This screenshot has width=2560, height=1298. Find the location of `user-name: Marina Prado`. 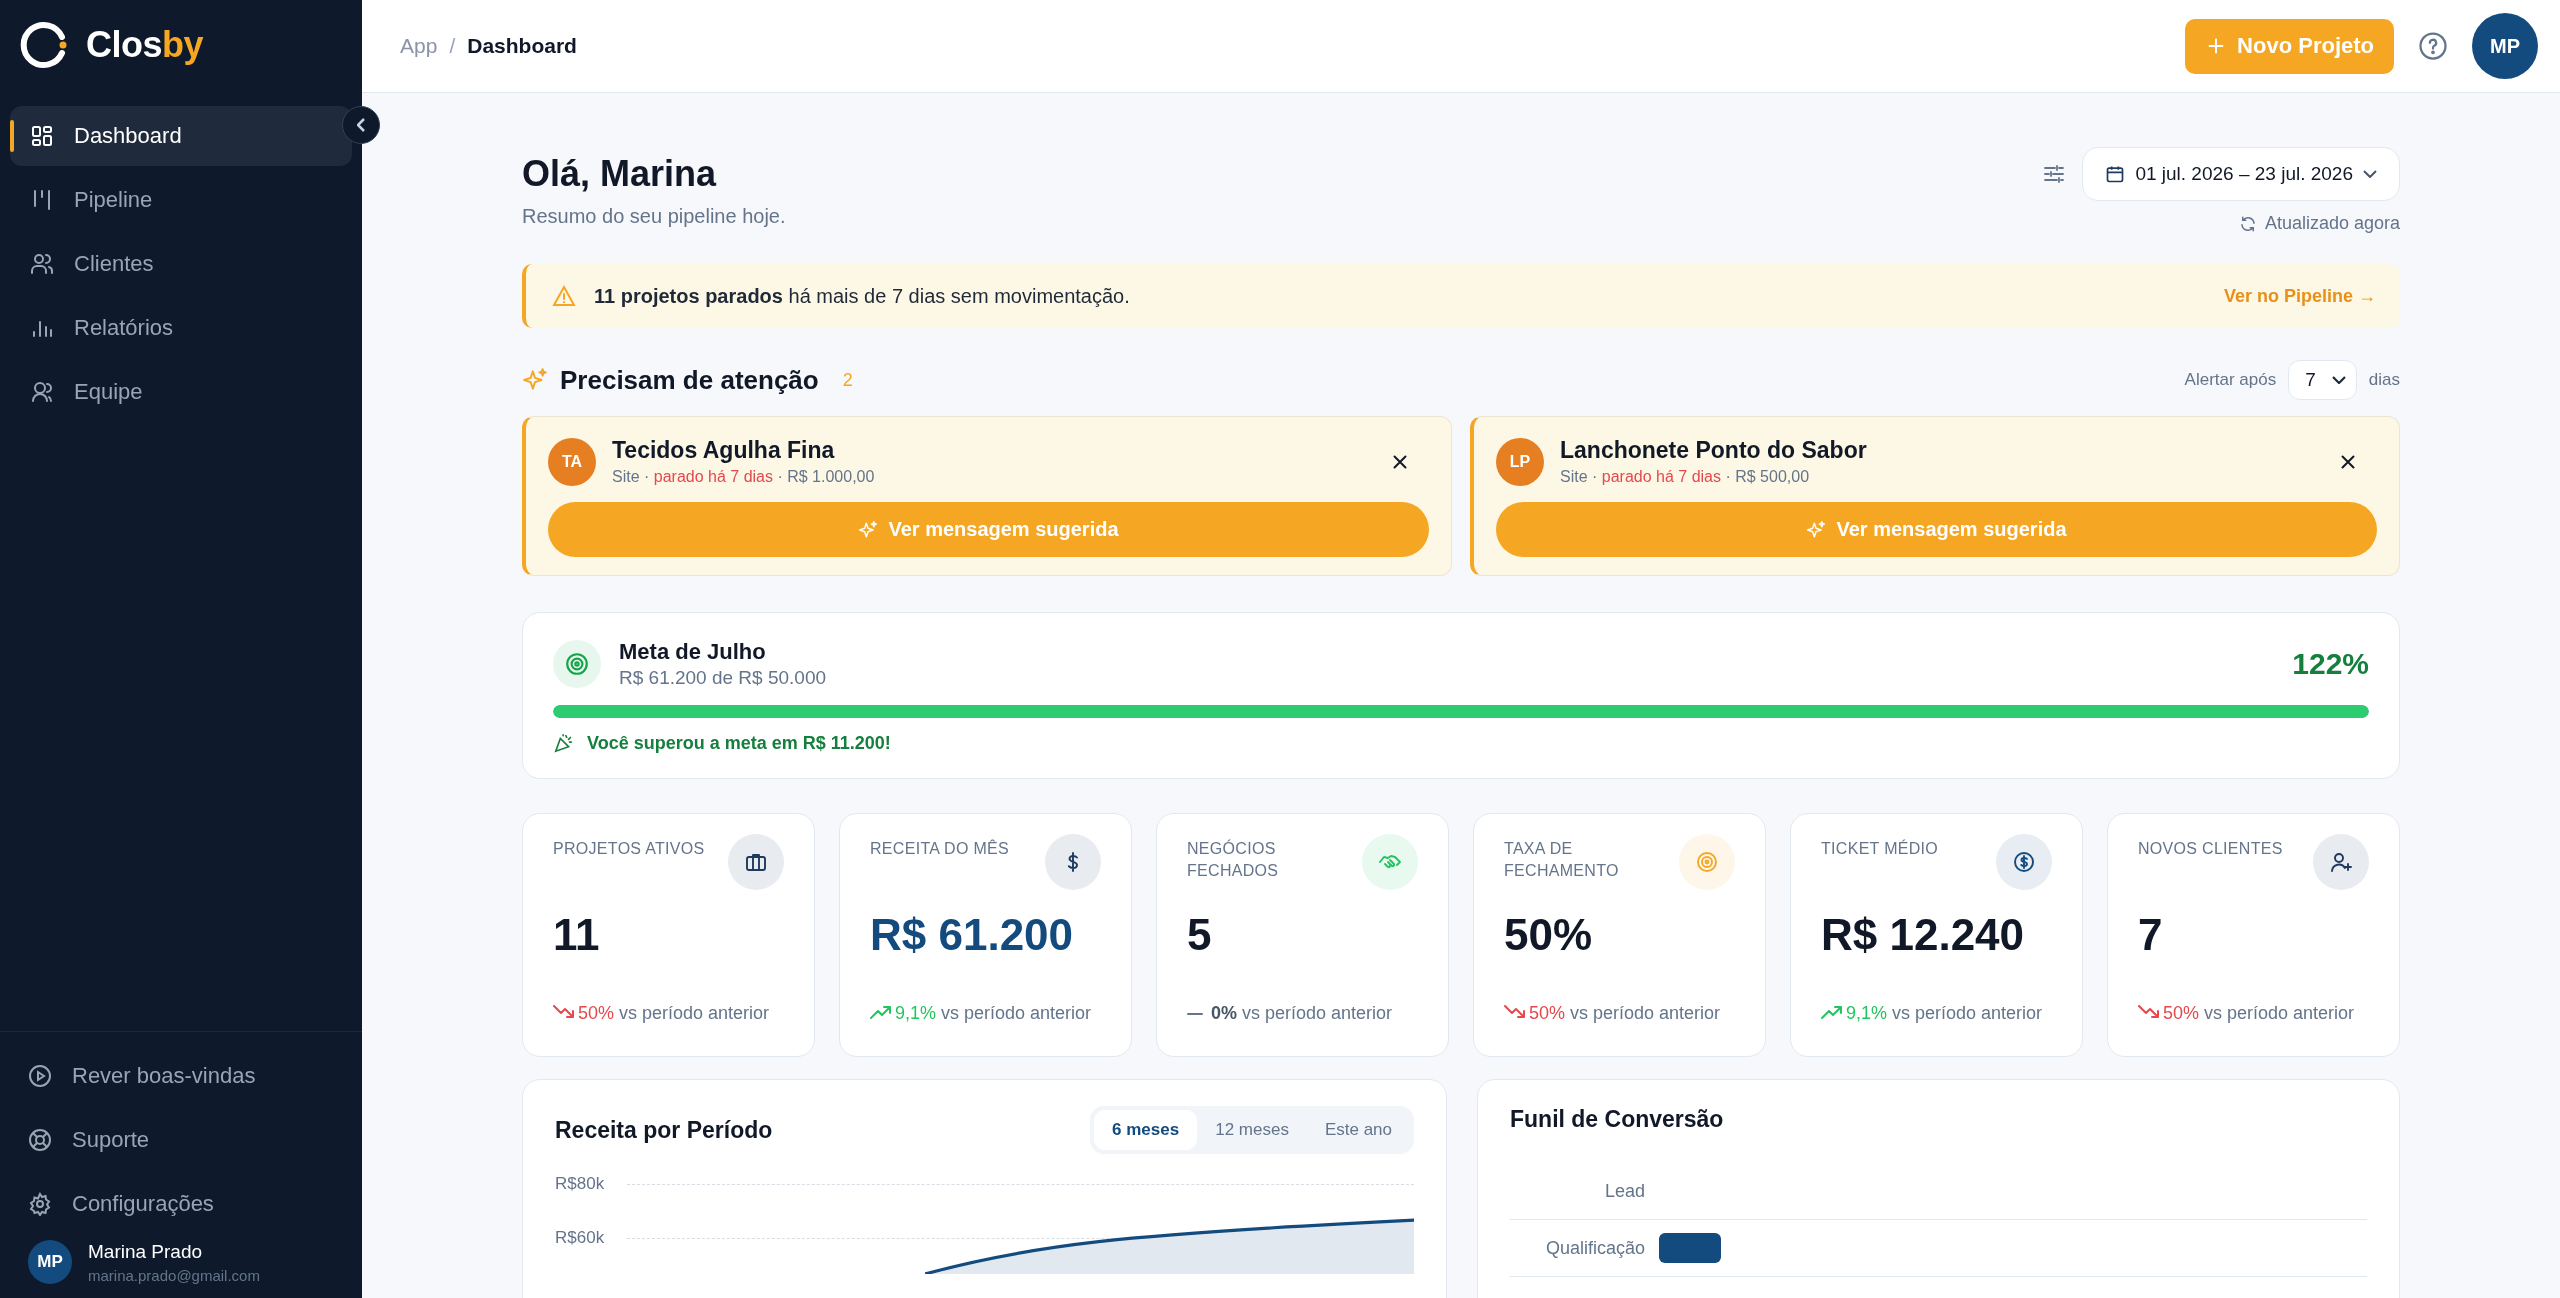

user-name: Marina Prado is located at coordinates (146, 1251).